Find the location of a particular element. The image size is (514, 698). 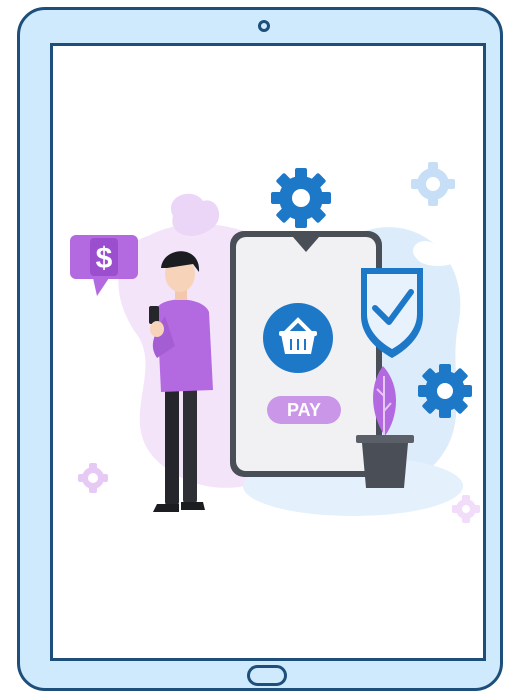

gear-icon-small-left is located at coordinates (93, 478).